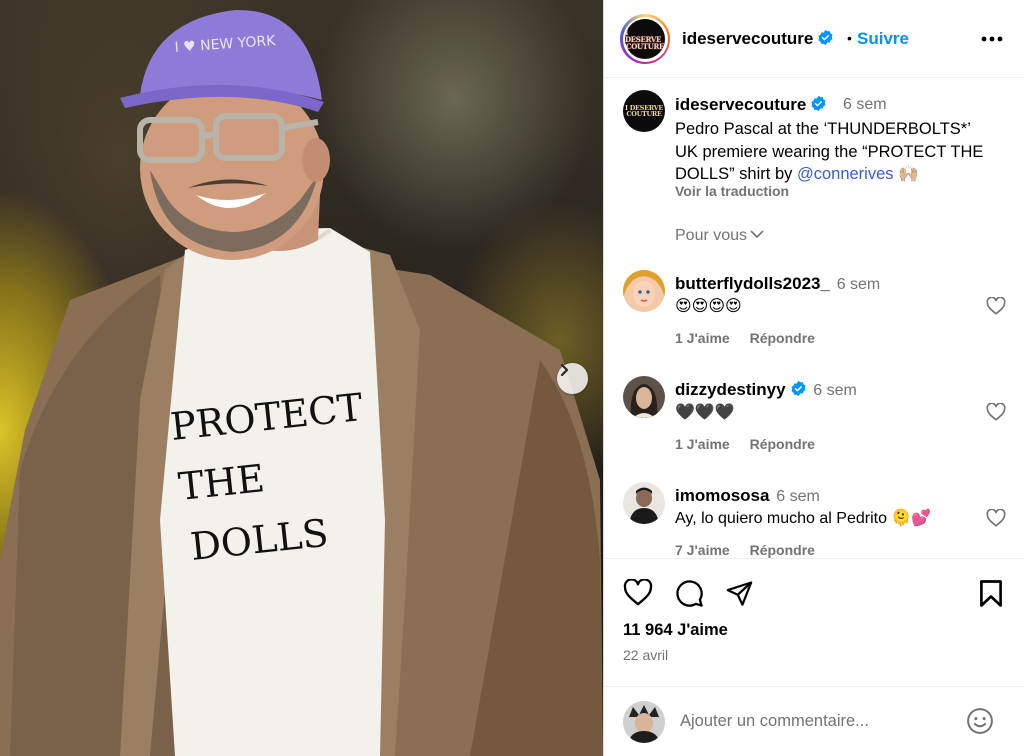  I want to click on next-image-button, so click(572, 378).